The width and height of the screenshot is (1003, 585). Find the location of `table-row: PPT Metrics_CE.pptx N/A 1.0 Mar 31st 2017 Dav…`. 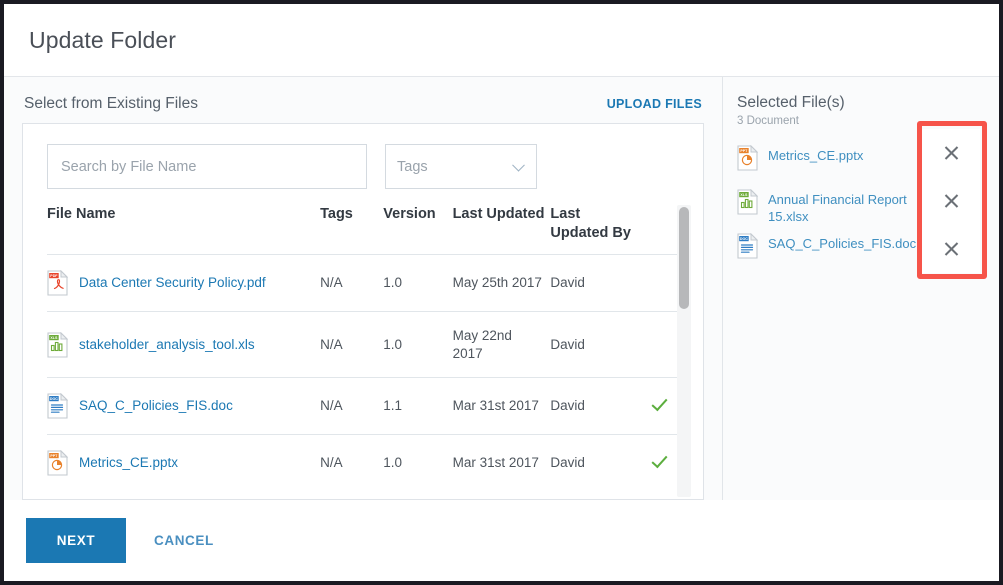

table-row: PPT Metrics_CE.pptx N/A 1.0 Mar 31st 2017 Dav… is located at coordinates (367, 463).